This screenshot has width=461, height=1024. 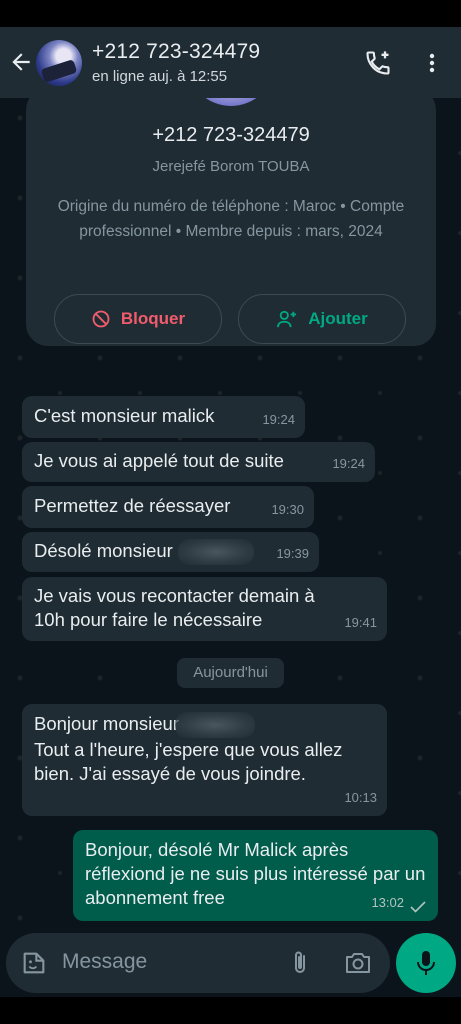 I want to click on message-bubble: Permettez de réessayer 19:30, so click(x=168, y=507).